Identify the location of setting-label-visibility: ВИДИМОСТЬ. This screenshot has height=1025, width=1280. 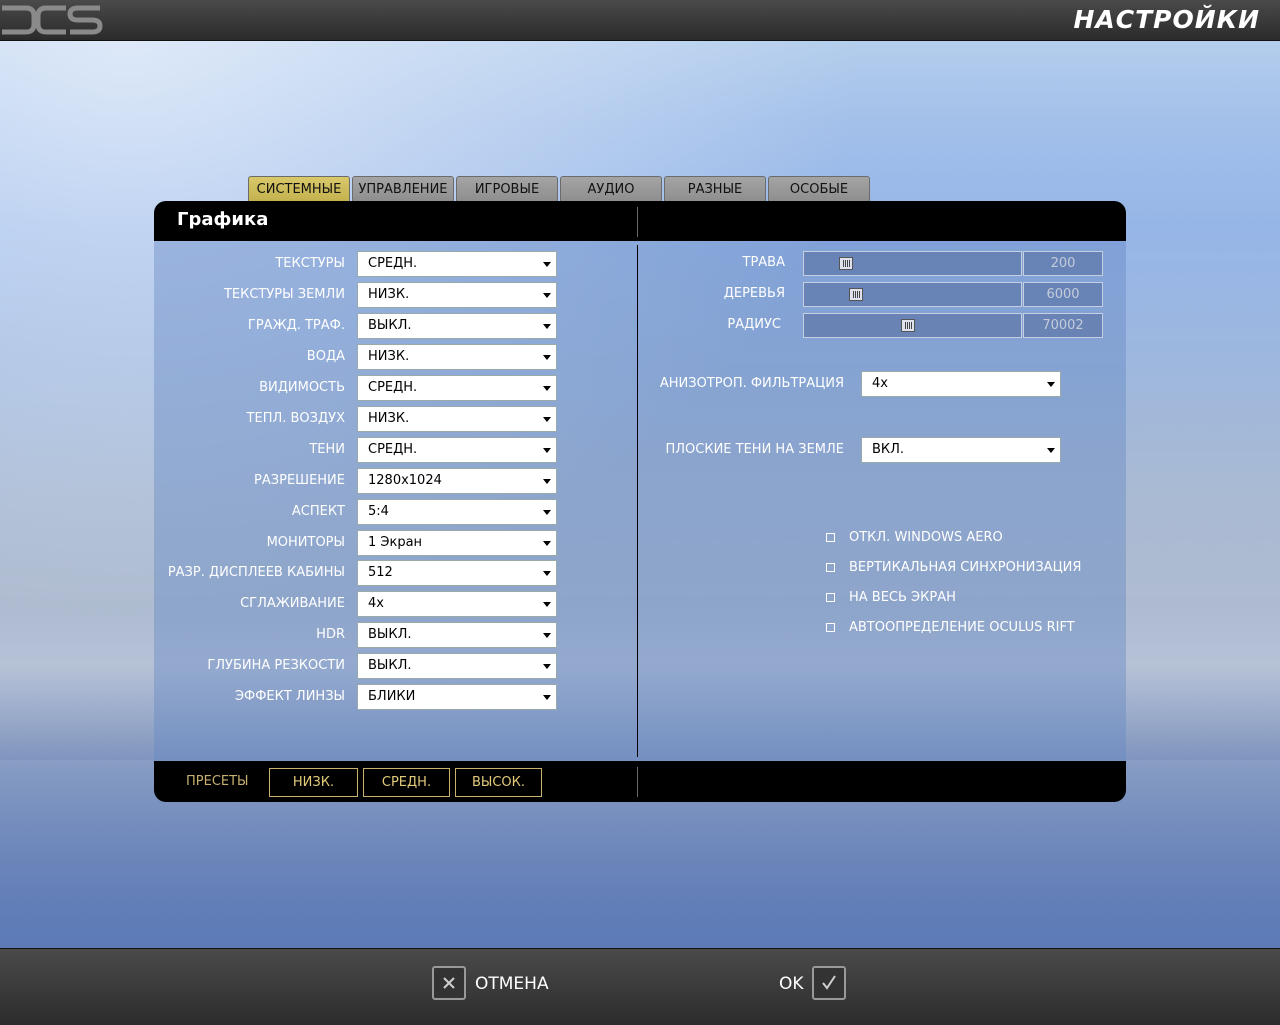
(302, 387).